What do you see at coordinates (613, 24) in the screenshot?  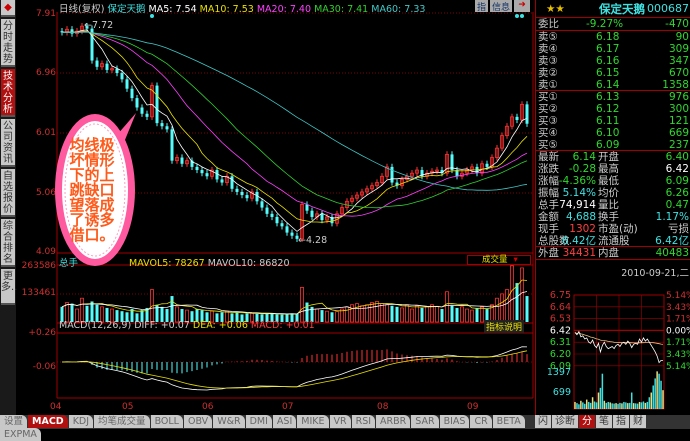 I see `weibi-row: 委比 -9.27% -470` at bounding box center [613, 24].